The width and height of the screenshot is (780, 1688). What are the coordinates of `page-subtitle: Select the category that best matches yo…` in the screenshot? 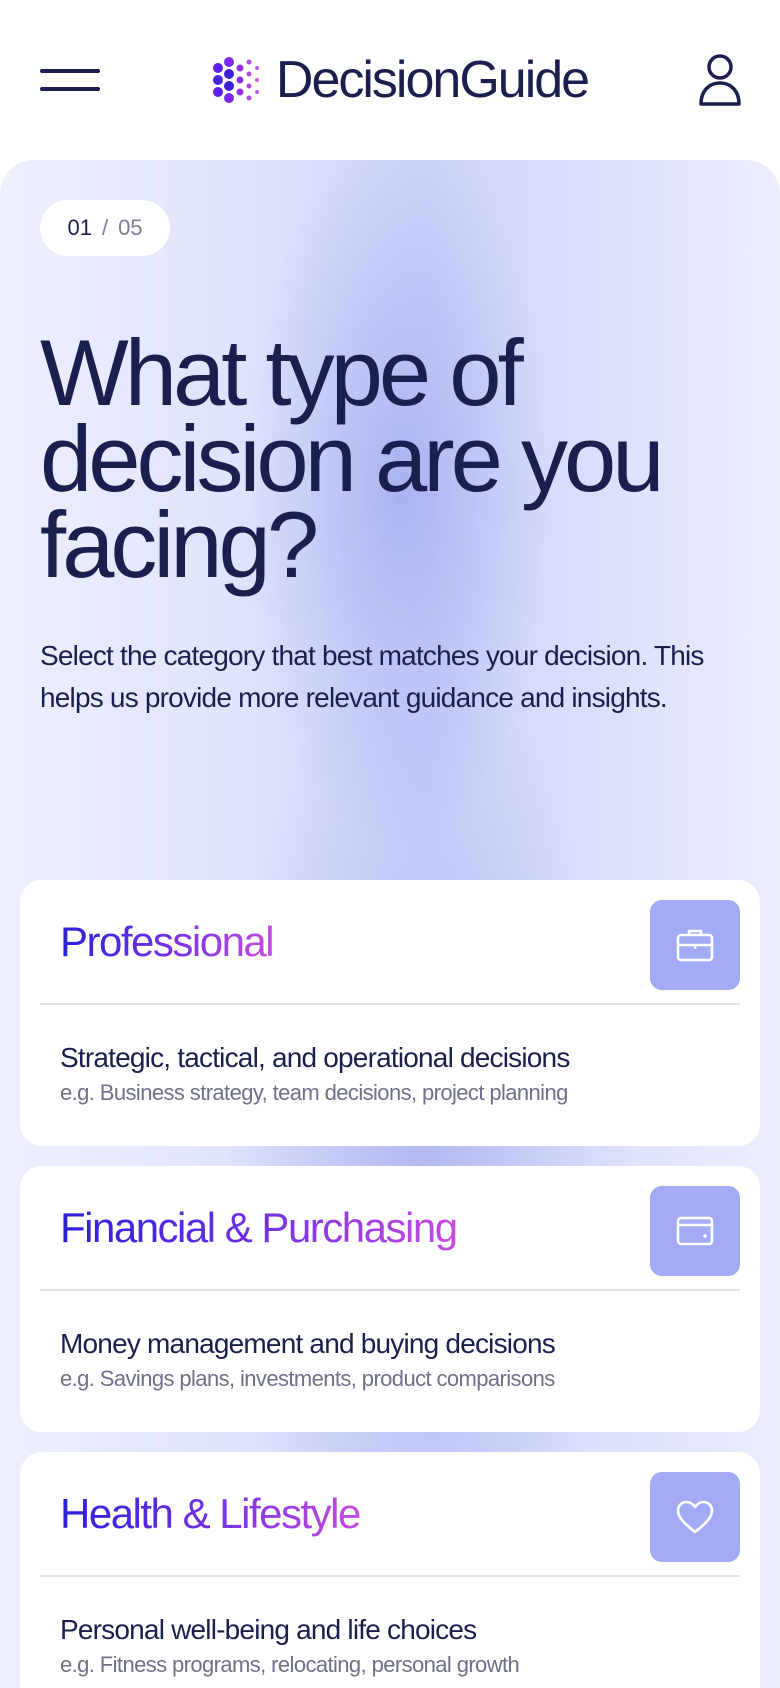 It's located at (372, 676).